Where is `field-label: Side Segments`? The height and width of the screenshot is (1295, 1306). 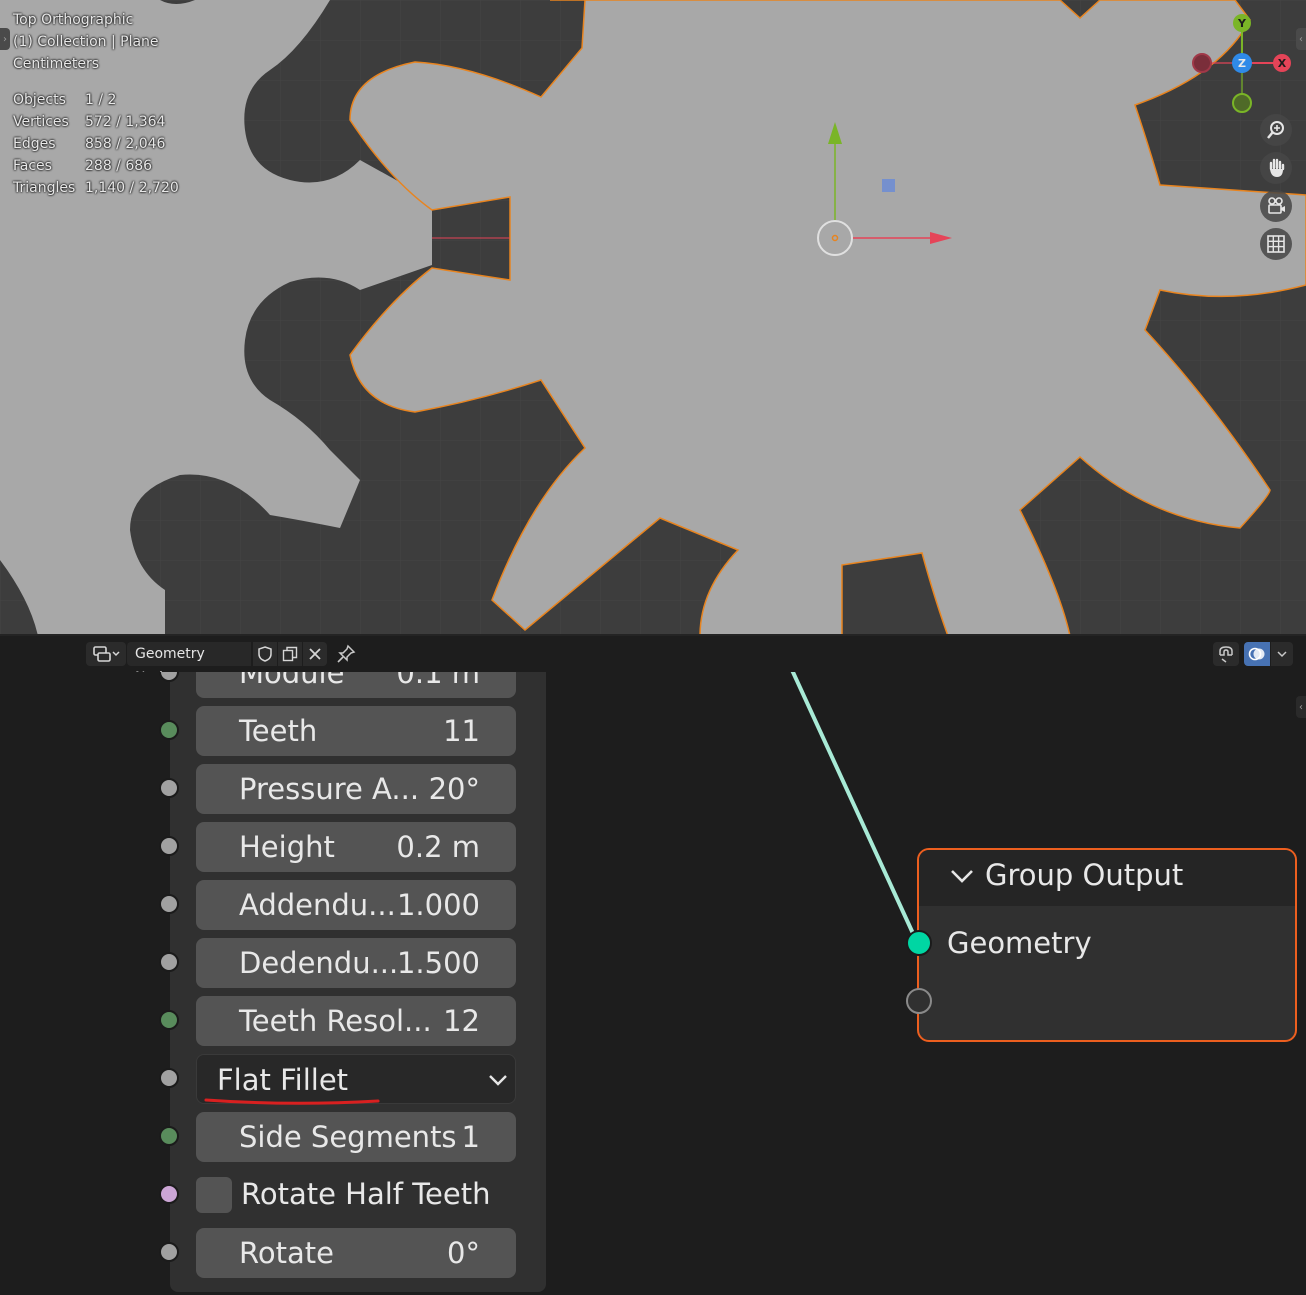
field-label: Side Segments is located at coordinates (348, 1137).